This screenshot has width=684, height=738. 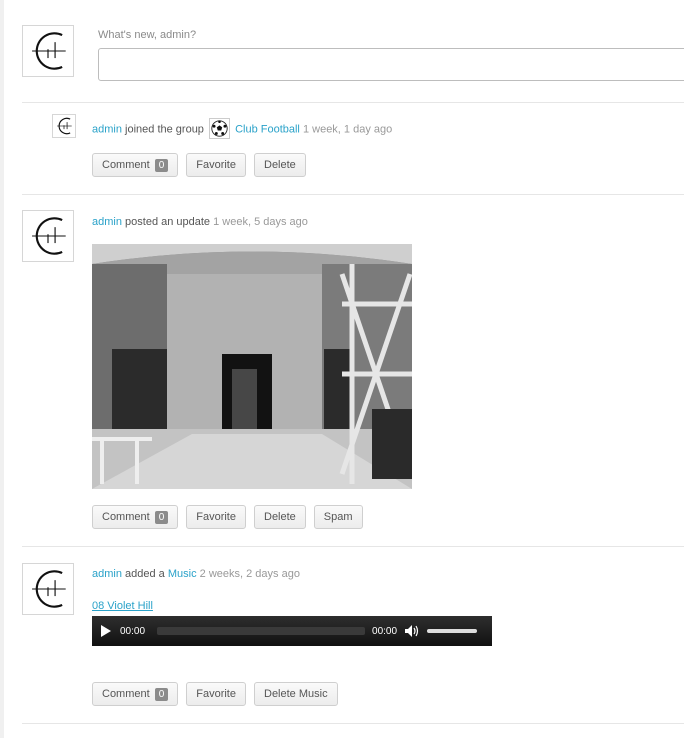 I want to click on whats-new-input, so click(x=391, y=64).